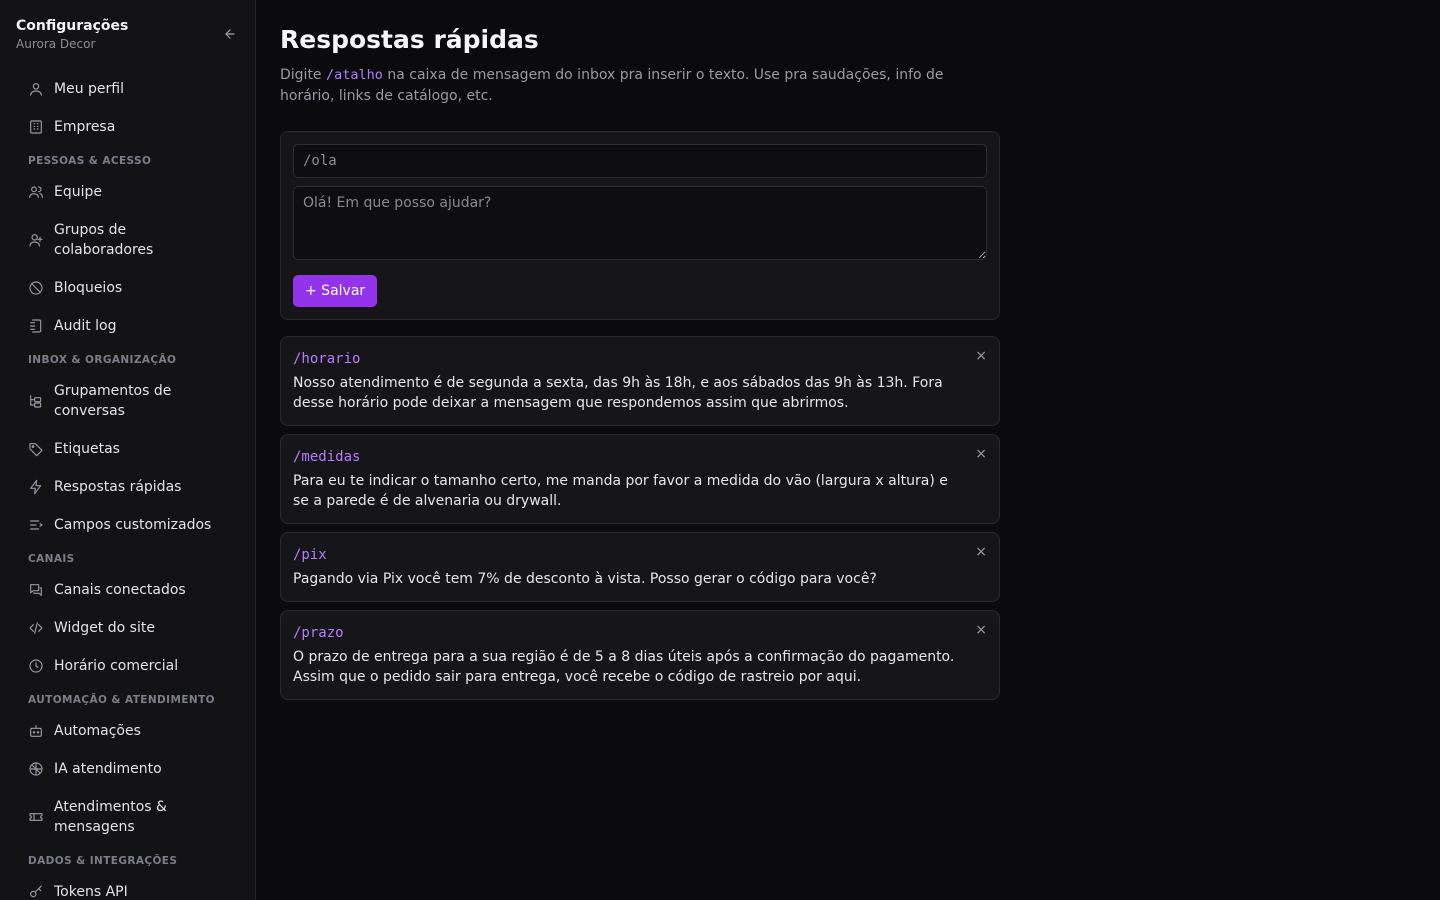 The image size is (1440, 900). Describe the element at coordinates (85, 326) in the screenshot. I see `sidebar-item-label: Audit log` at that location.